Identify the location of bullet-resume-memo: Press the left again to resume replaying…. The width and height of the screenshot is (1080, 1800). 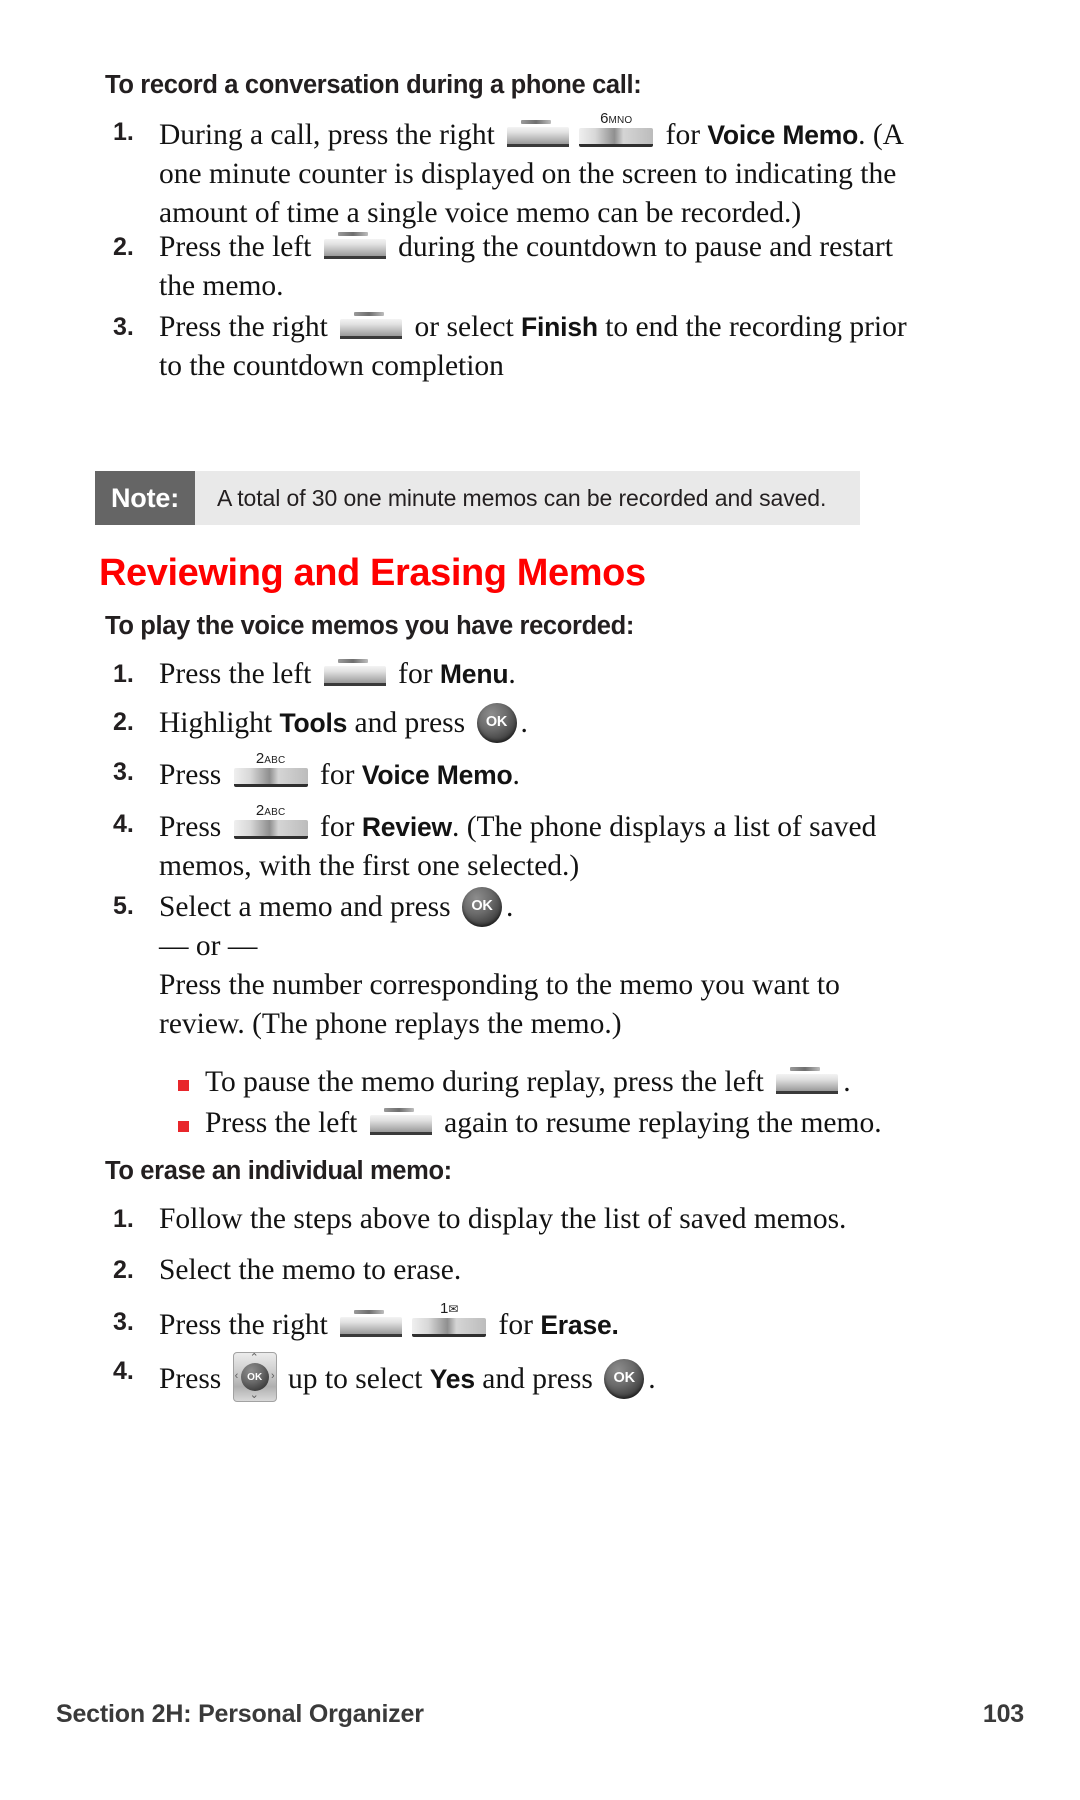
(558, 1123).